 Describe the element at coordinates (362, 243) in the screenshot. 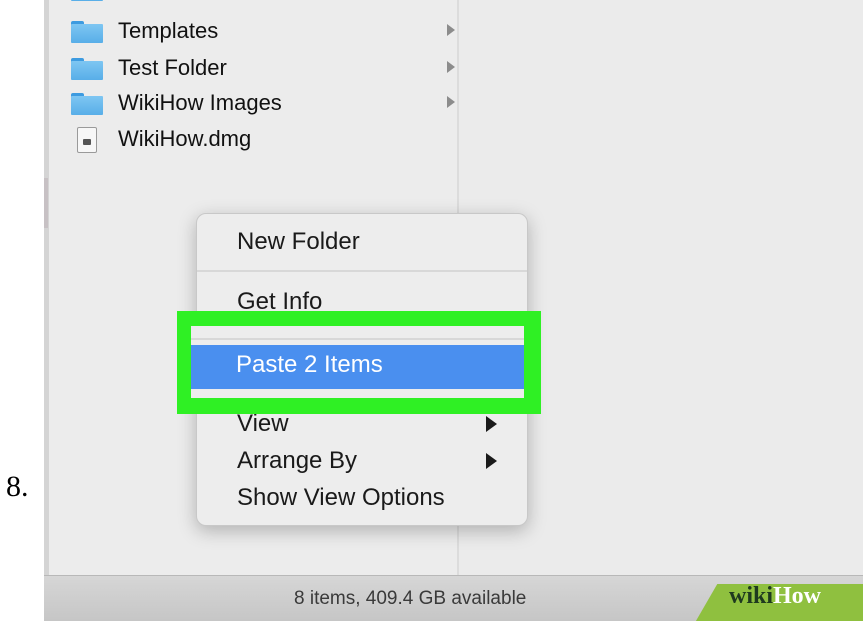

I see `menu-item-new-folder: New Folder` at that location.